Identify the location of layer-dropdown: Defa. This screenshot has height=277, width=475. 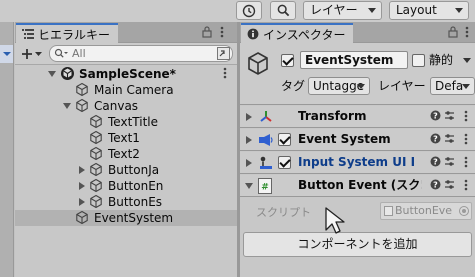
(452, 86).